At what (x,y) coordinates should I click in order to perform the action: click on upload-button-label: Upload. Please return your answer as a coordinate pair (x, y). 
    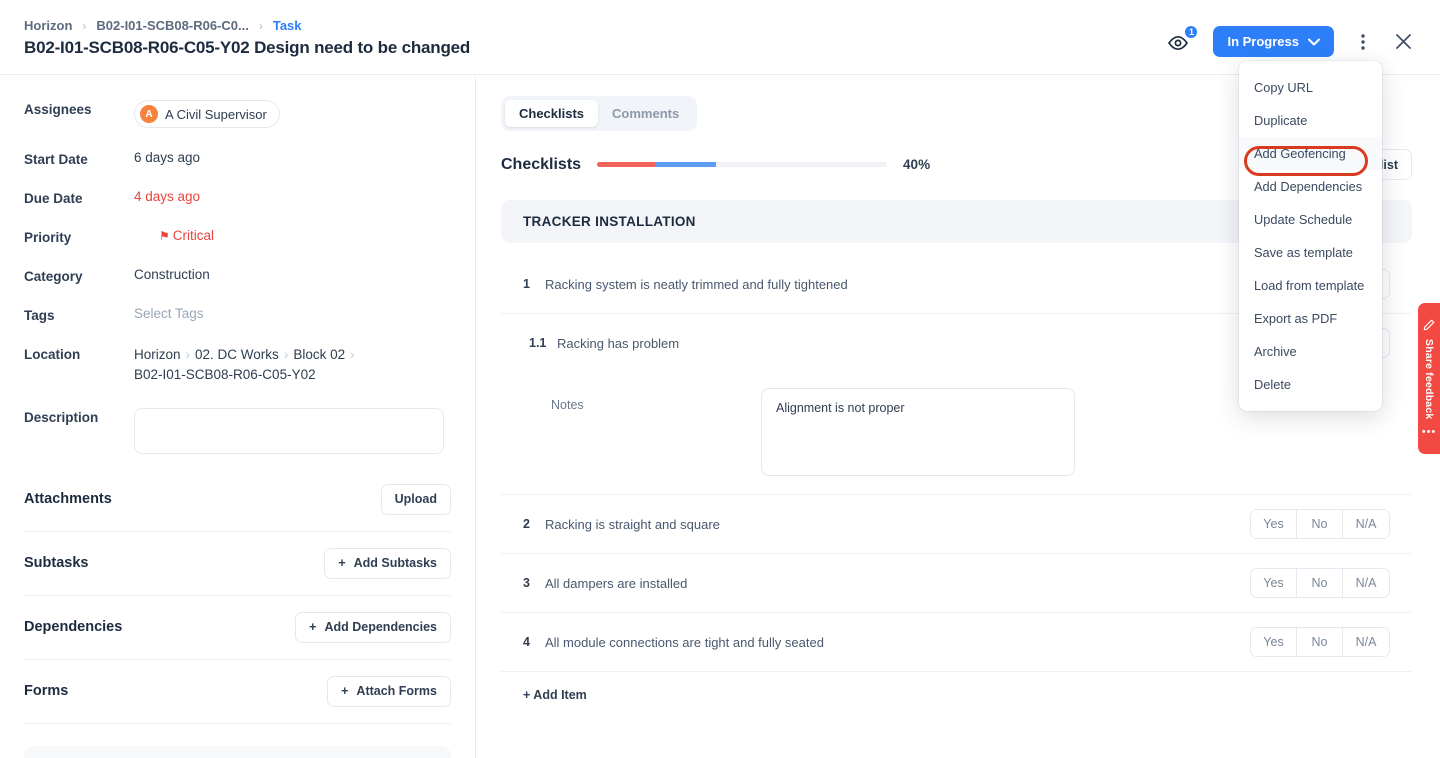
    Looking at the image, I should click on (415, 499).